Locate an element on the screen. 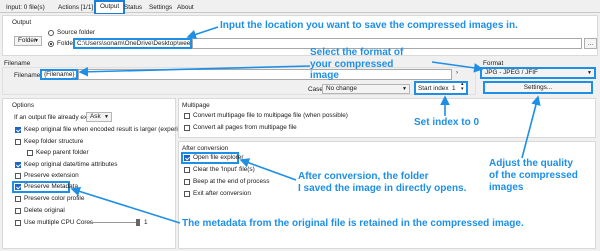 The image size is (600, 251). arrow-quality is located at coordinates (531, 127).